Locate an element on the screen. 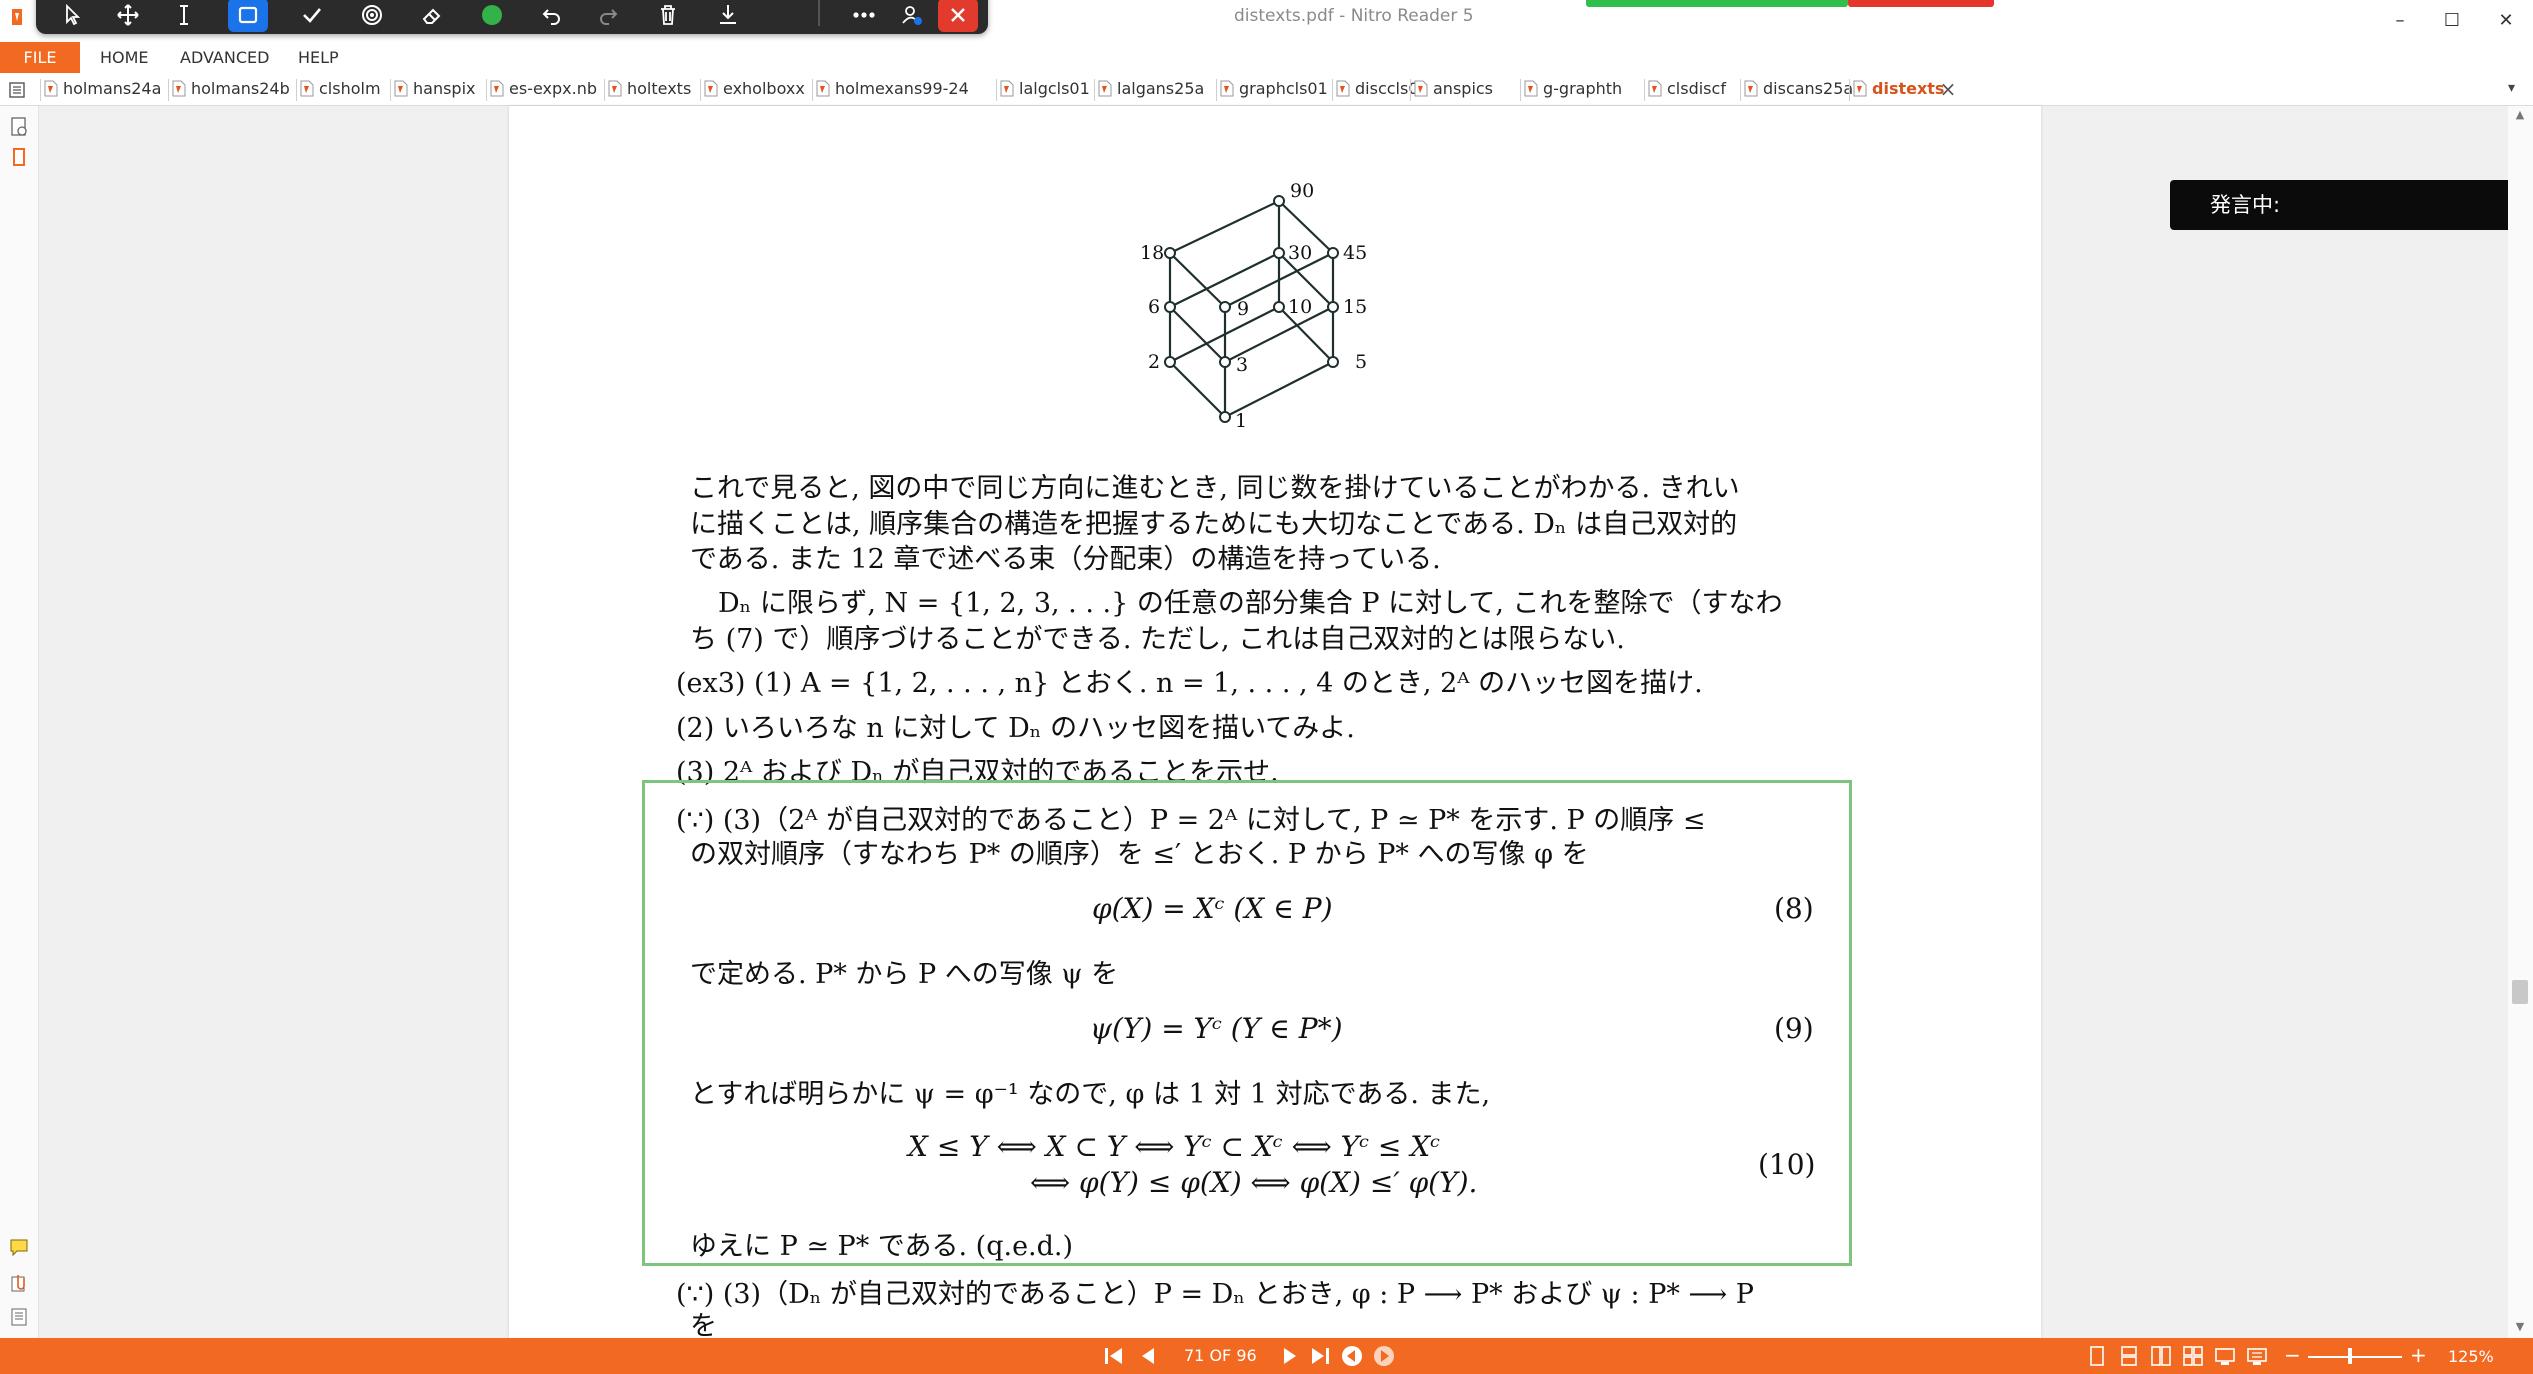  tab-distexts: distexts is located at coordinates (1898, 89).